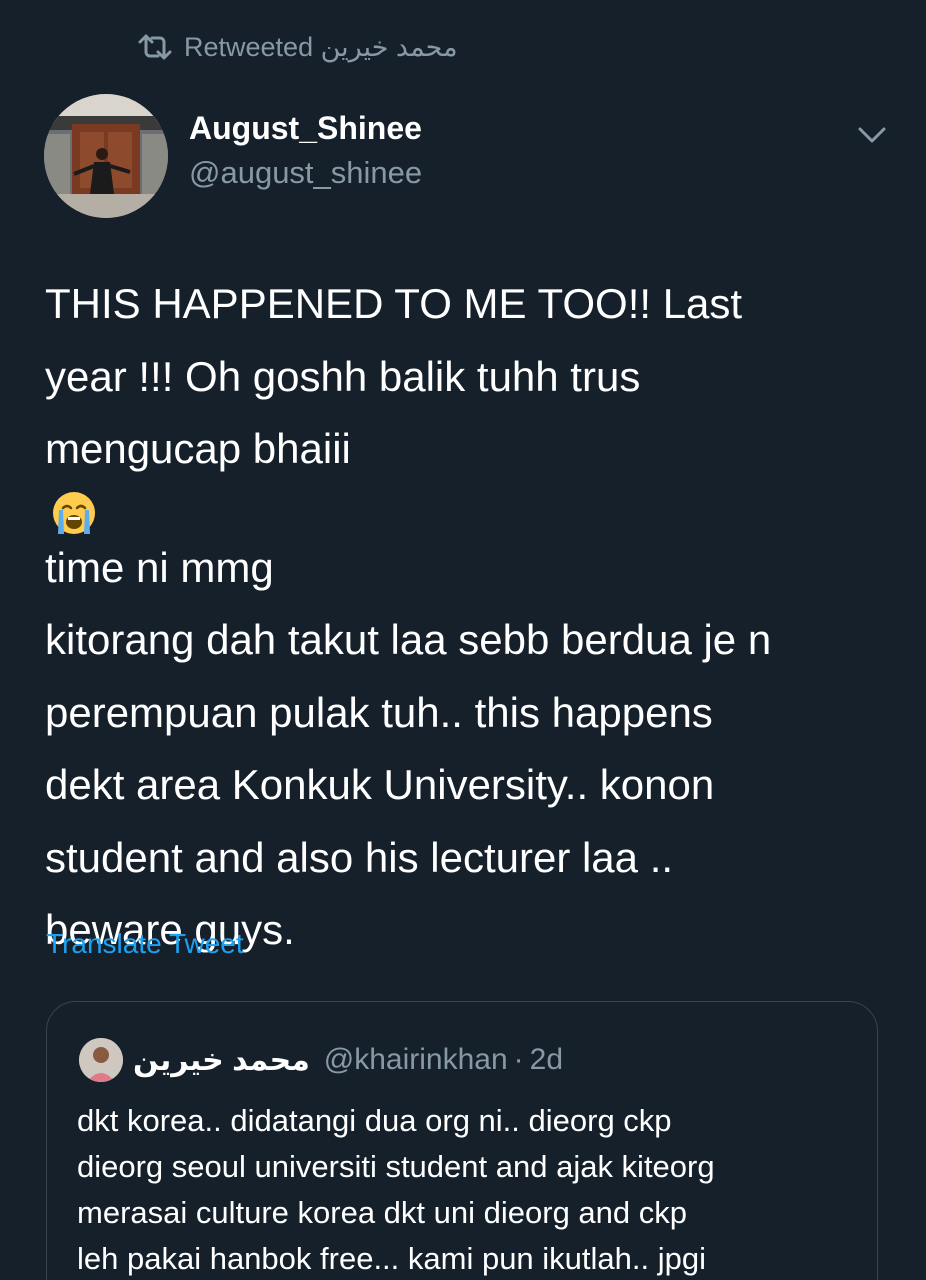 Image resolution: width=926 pixels, height=1280 pixels. I want to click on author-name: August_Shinee, so click(305, 128).